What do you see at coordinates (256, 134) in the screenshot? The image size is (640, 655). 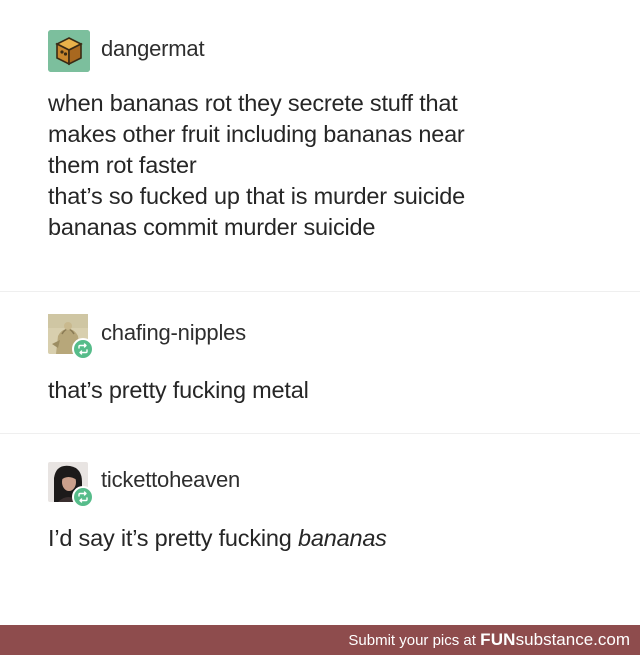 I see `post-line: makes other fruit including bananas near` at bounding box center [256, 134].